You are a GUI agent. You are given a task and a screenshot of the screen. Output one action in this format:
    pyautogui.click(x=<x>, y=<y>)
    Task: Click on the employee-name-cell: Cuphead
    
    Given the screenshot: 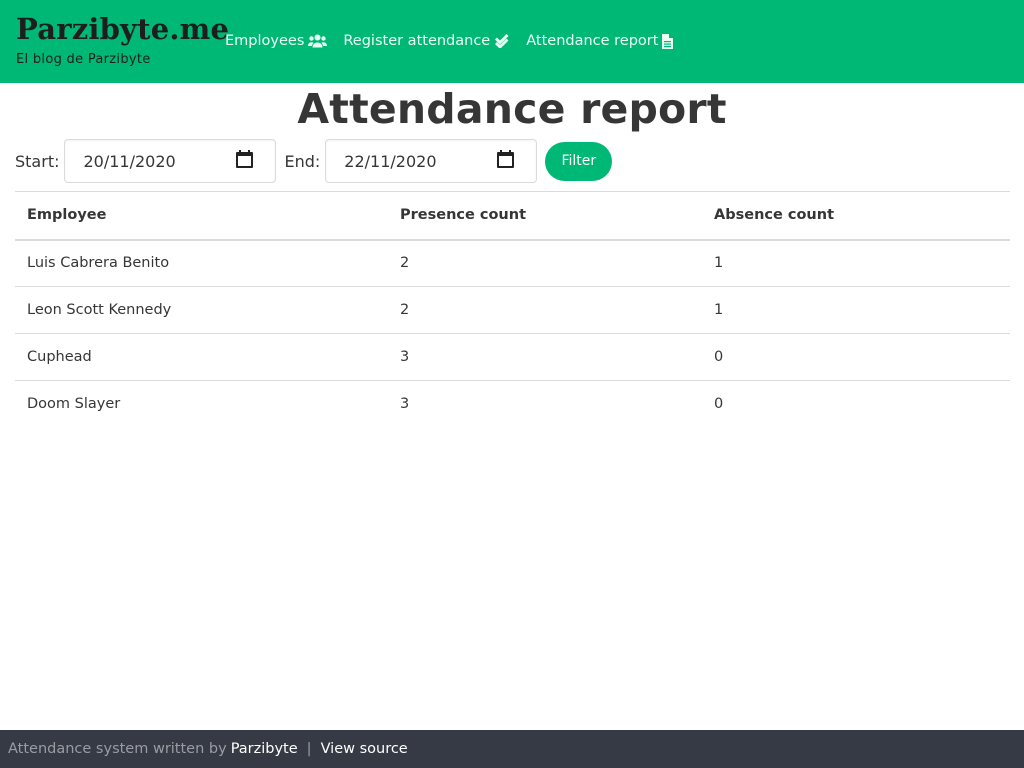 What is the action you would take?
    pyautogui.click(x=201, y=357)
    